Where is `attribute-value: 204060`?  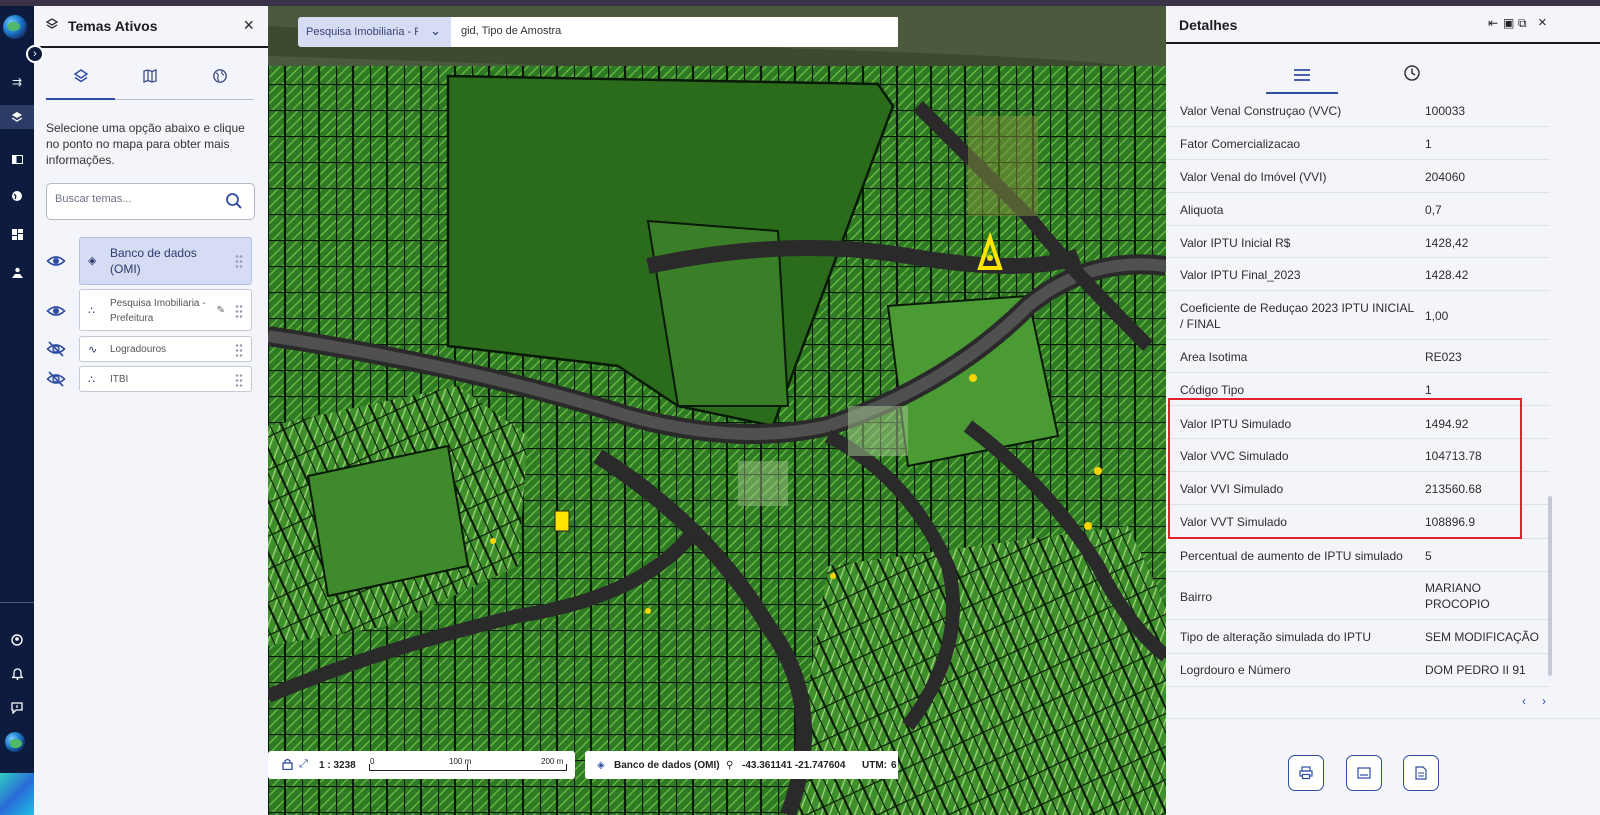
attribute-value: 204060 is located at coordinates (1445, 177).